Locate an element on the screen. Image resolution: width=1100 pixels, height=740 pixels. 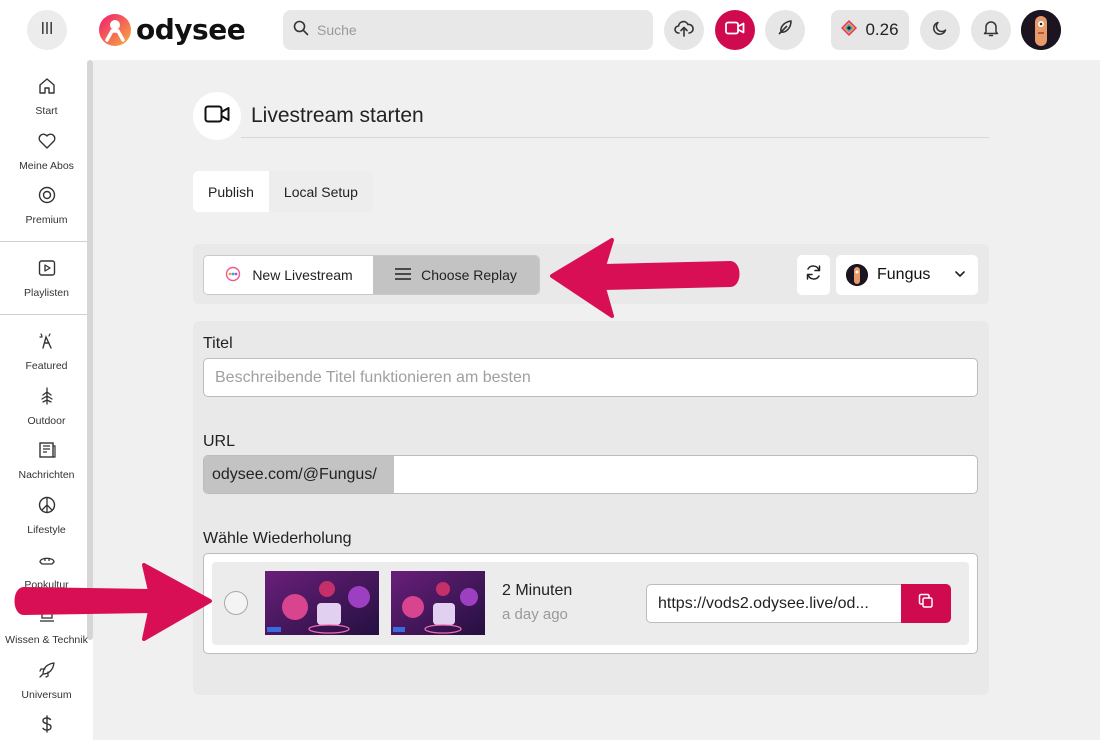
sidebar-item-crypto is located at coordinates (46, 727).